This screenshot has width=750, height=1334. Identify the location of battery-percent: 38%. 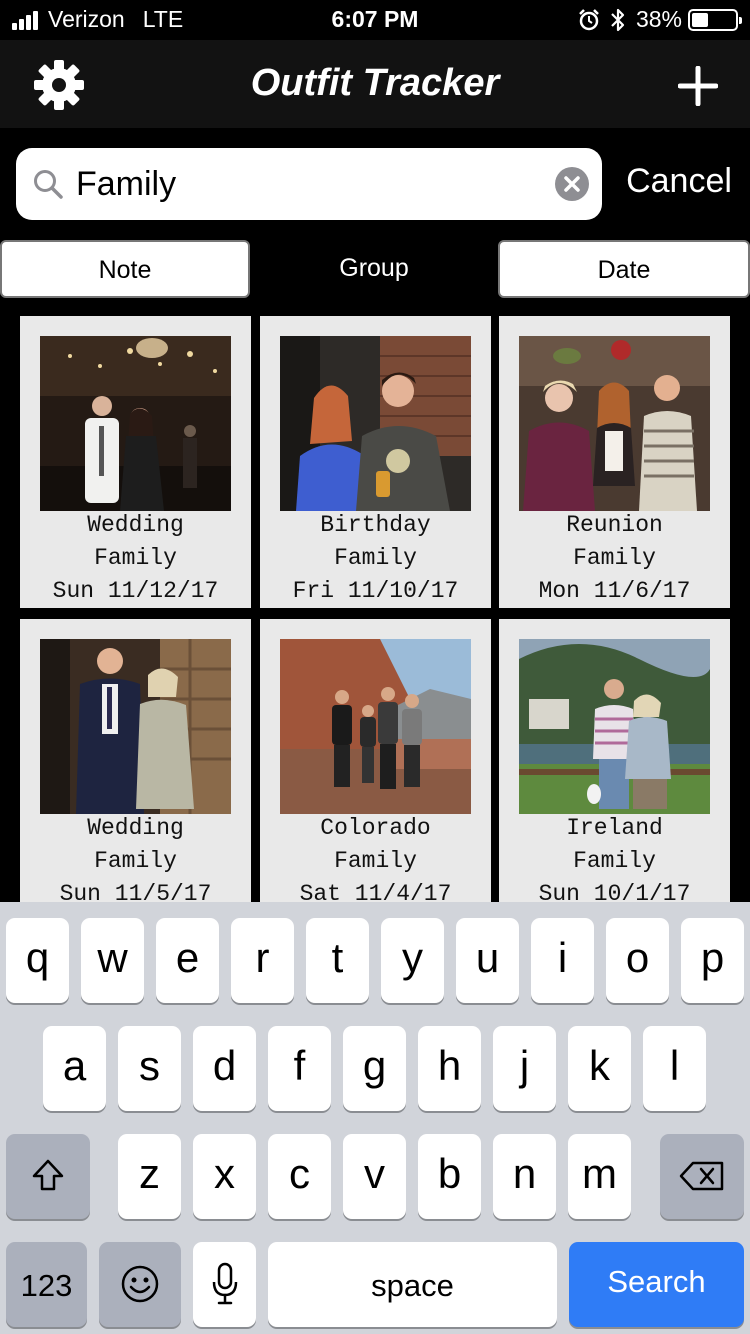
(658, 19).